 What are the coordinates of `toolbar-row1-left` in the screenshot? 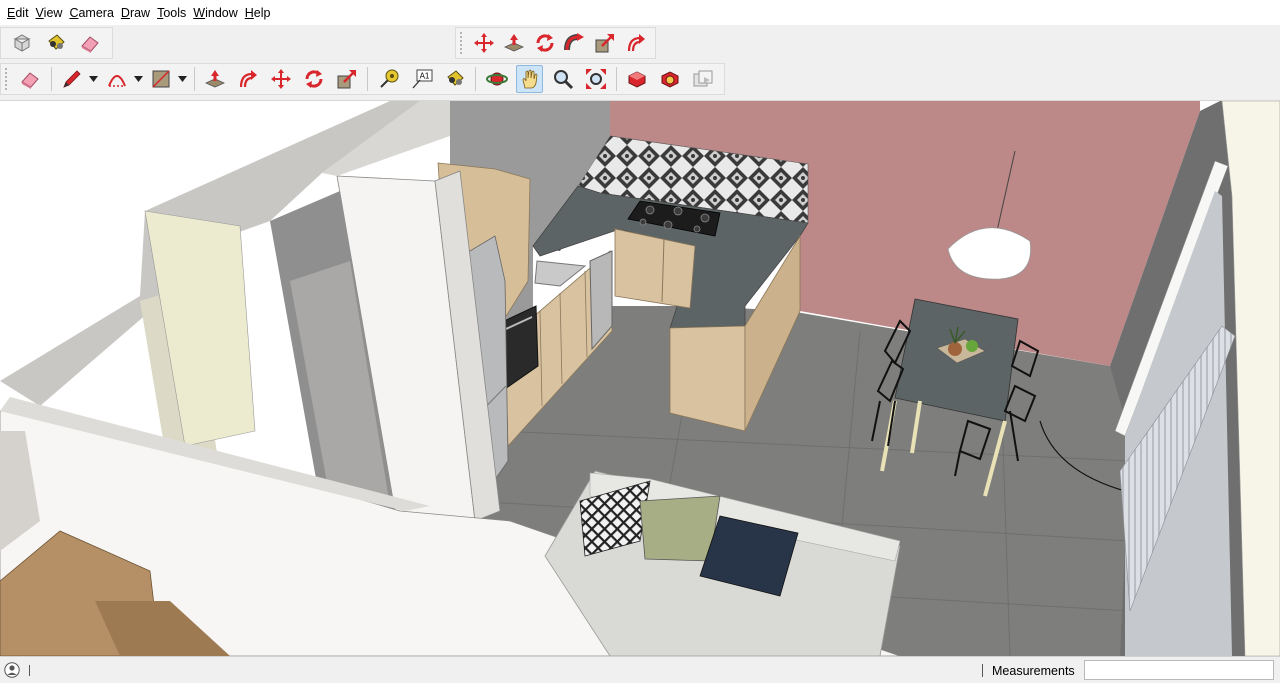 It's located at (56, 43).